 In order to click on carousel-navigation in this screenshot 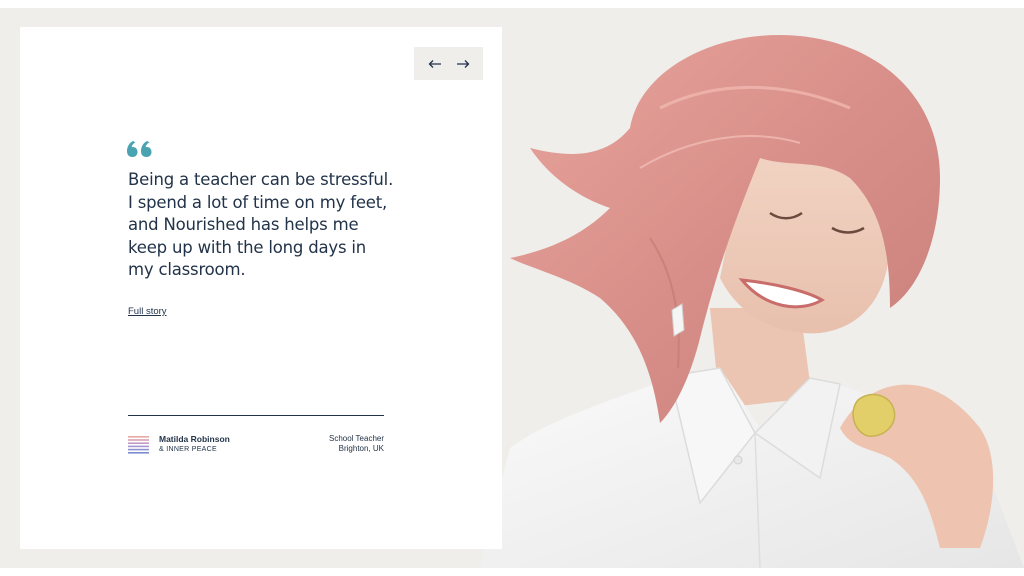, I will do `click(448, 63)`.